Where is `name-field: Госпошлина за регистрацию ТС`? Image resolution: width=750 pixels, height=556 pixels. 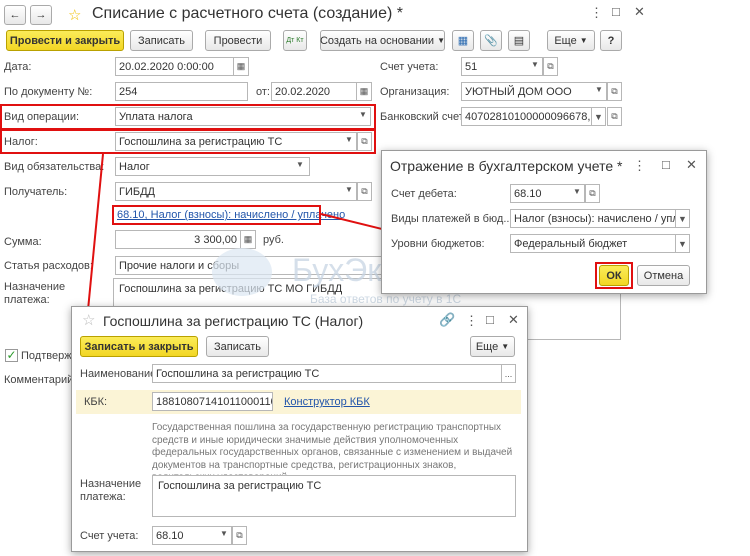
name-field: Госпошлина за регистрацию ТС is located at coordinates (327, 373).